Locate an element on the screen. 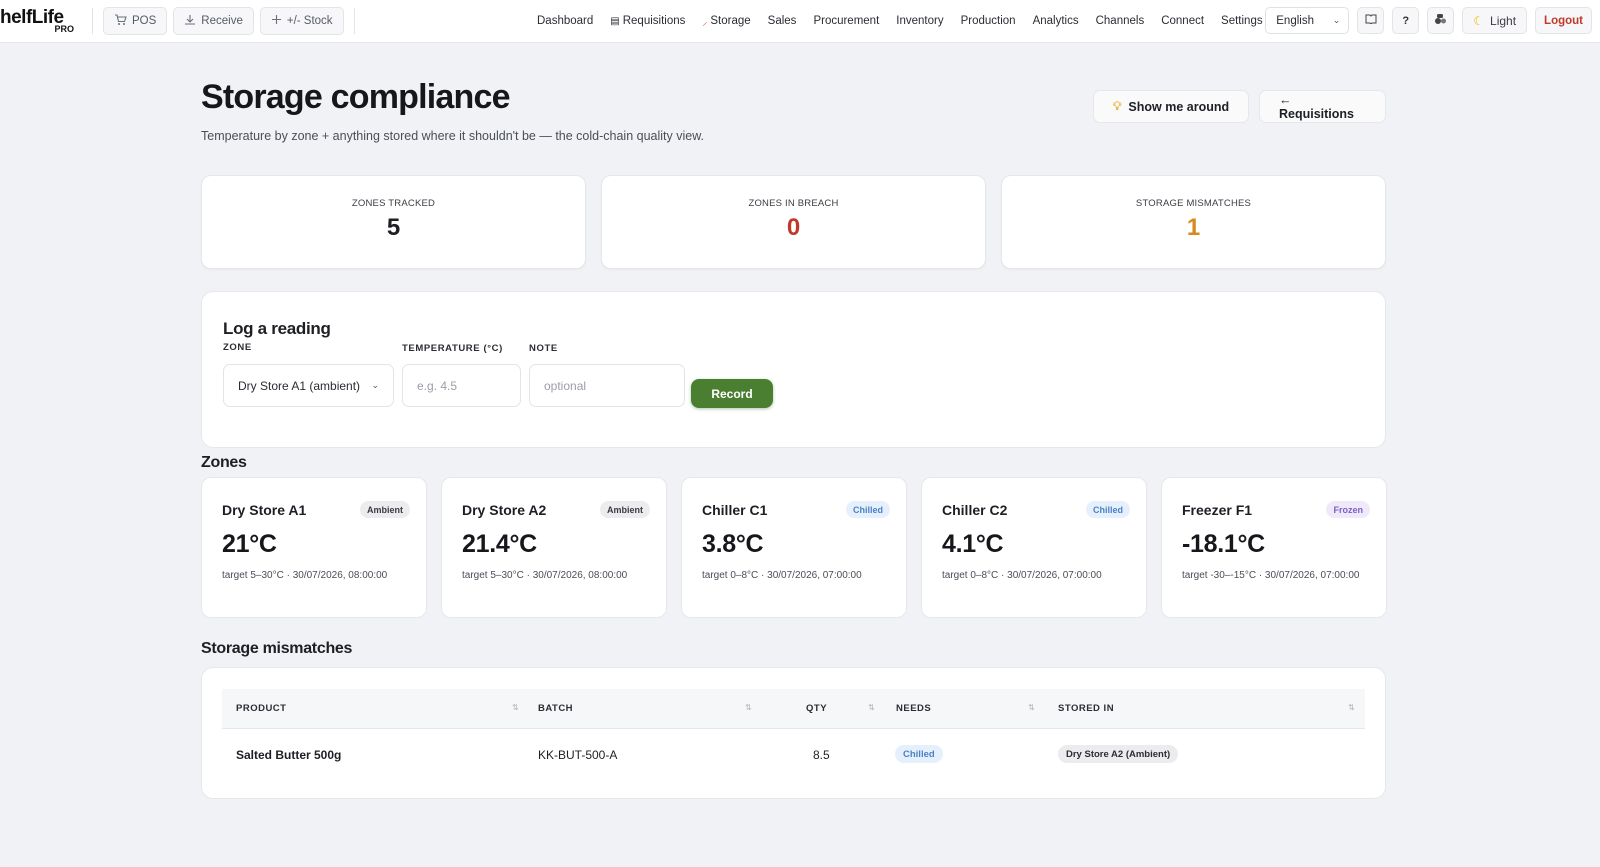 The width and height of the screenshot is (1600, 867). back-label: ← Requisitions is located at coordinates (1317, 106).